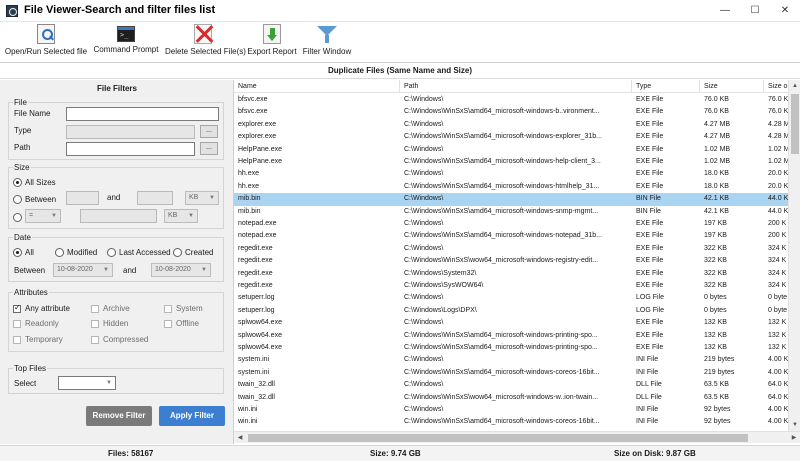 Image resolution: width=800 pixels, height=461 pixels. Describe the element at coordinates (498, 438) in the screenshot. I see `horizontal-scroll-thumb` at that location.